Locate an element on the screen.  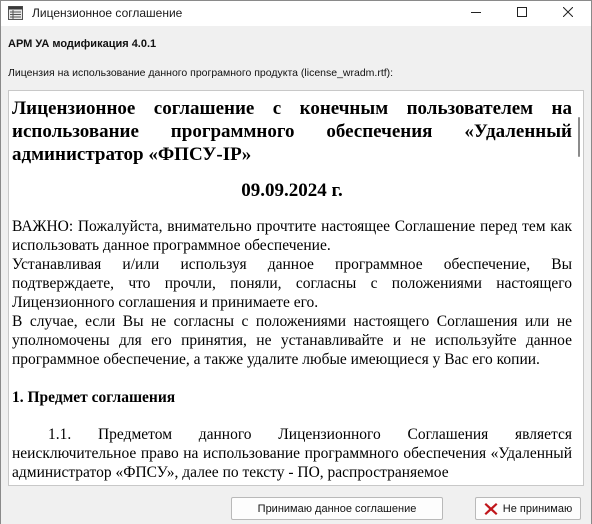
accept-button-label: Принимаю данное соглашение is located at coordinates (337, 508).